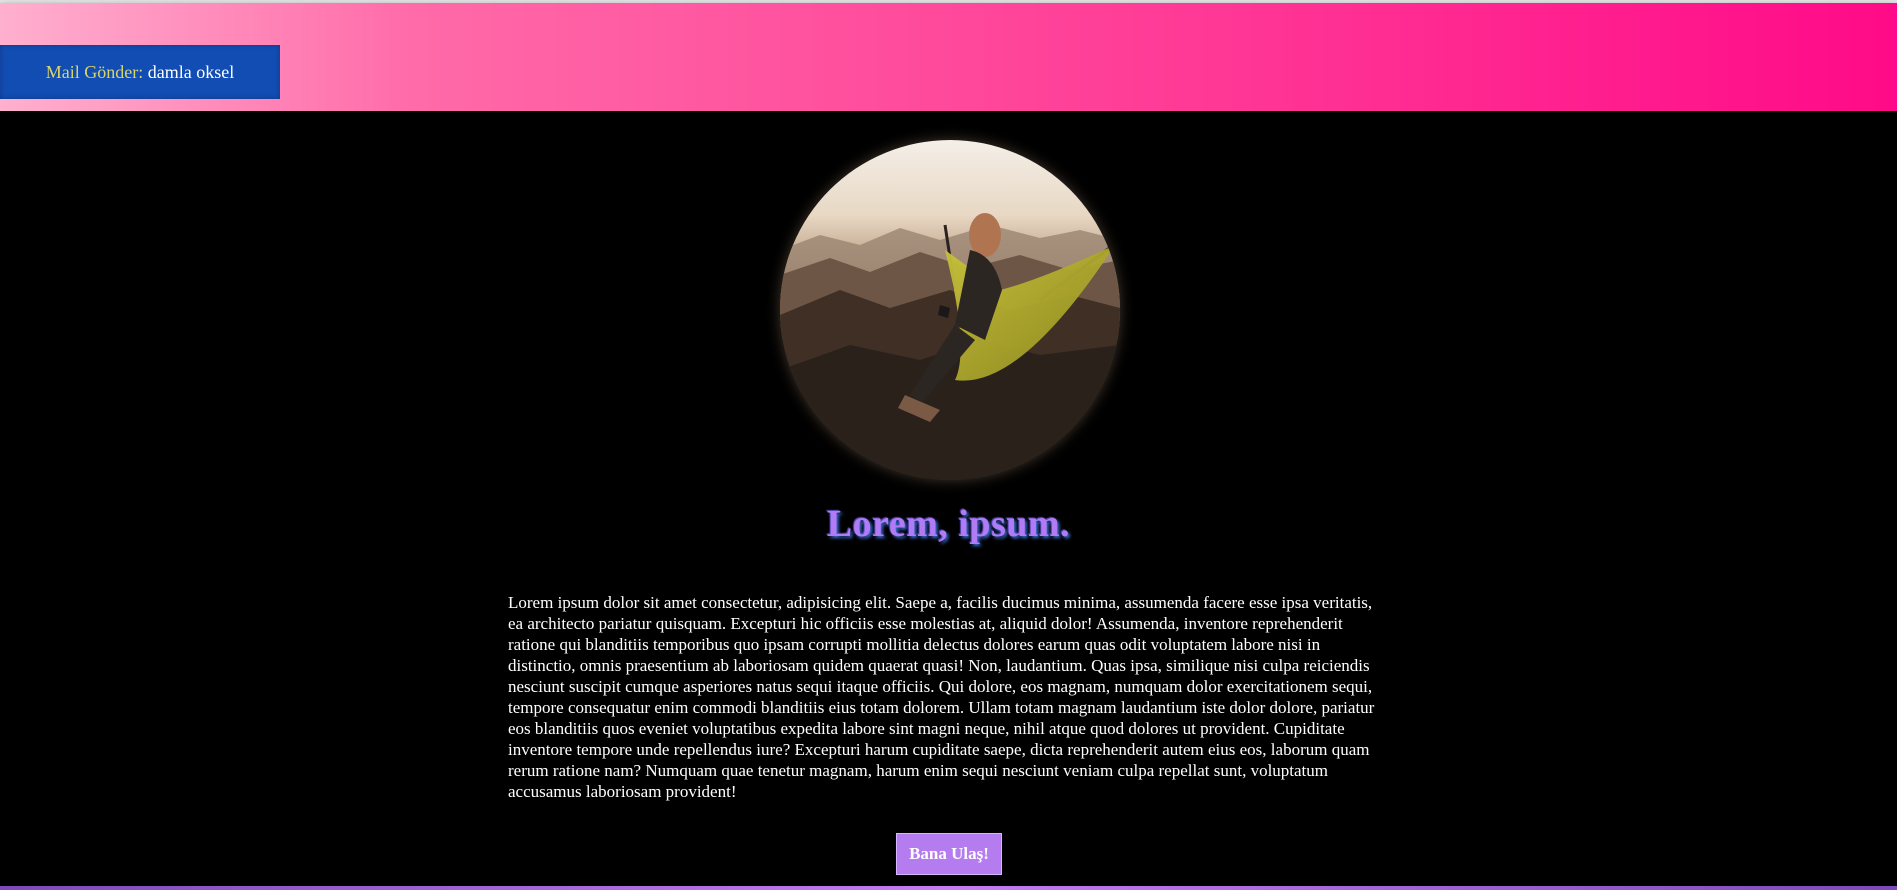 Image resolution: width=1897 pixels, height=890 pixels. What do you see at coordinates (948, 57) in the screenshot?
I see `header-bar: Mail Gönder: damla oksel` at bounding box center [948, 57].